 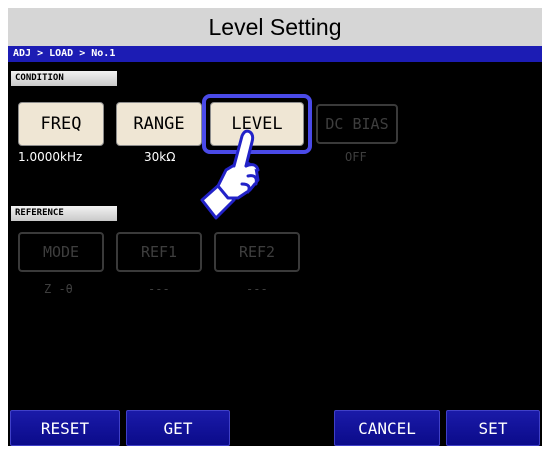 What do you see at coordinates (387, 428) in the screenshot?
I see `cancel-button: CANCEL` at bounding box center [387, 428].